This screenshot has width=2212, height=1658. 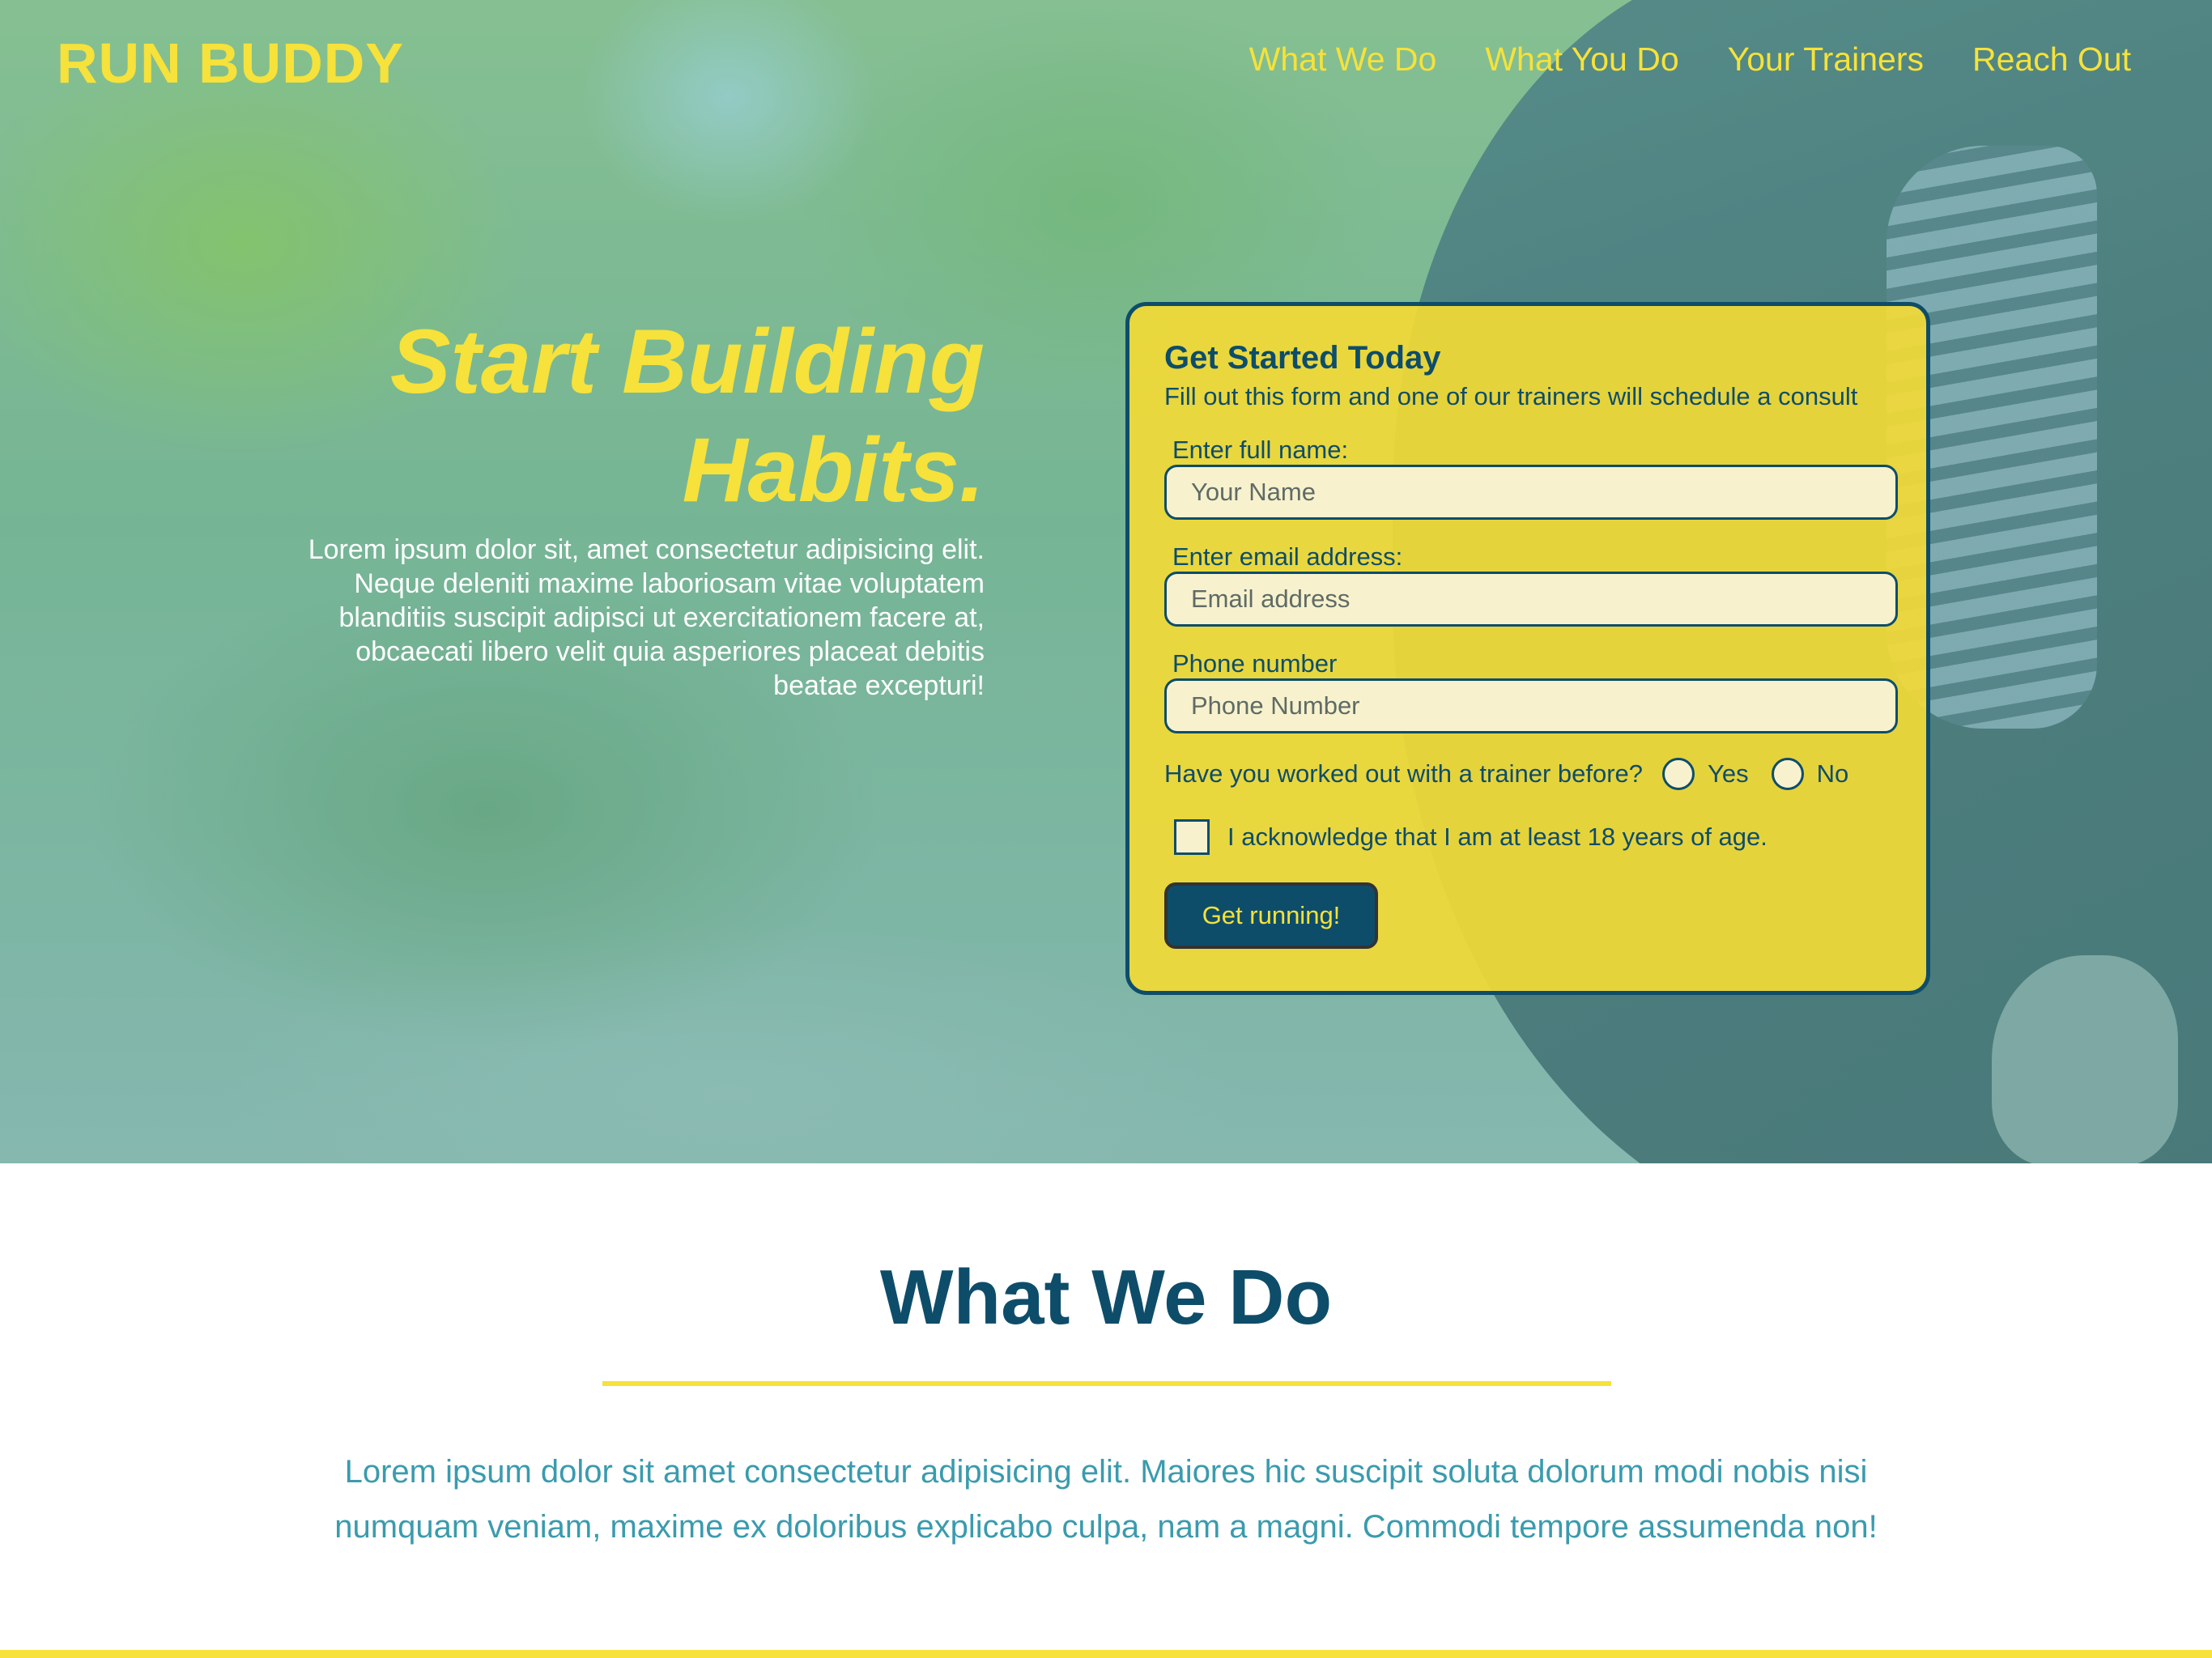 I want to click on email-label: Enter email address:, so click(x=1288, y=556).